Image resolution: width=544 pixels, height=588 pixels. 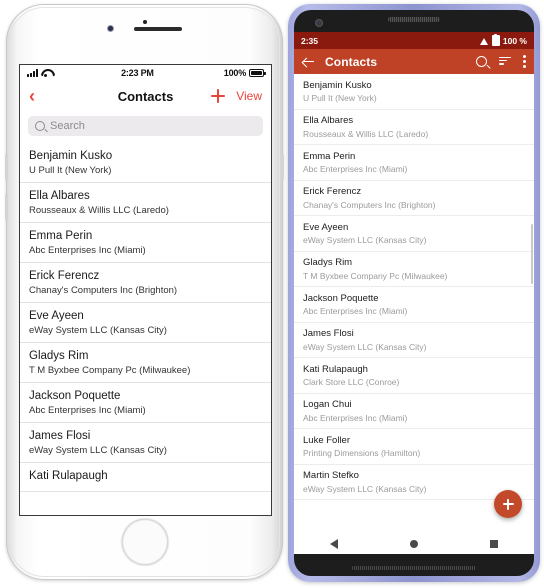 What do you see at coordinates (414, 61) in the screenshot?
I see `android-app-bar: Contacts` at bounding box center [414, 61].